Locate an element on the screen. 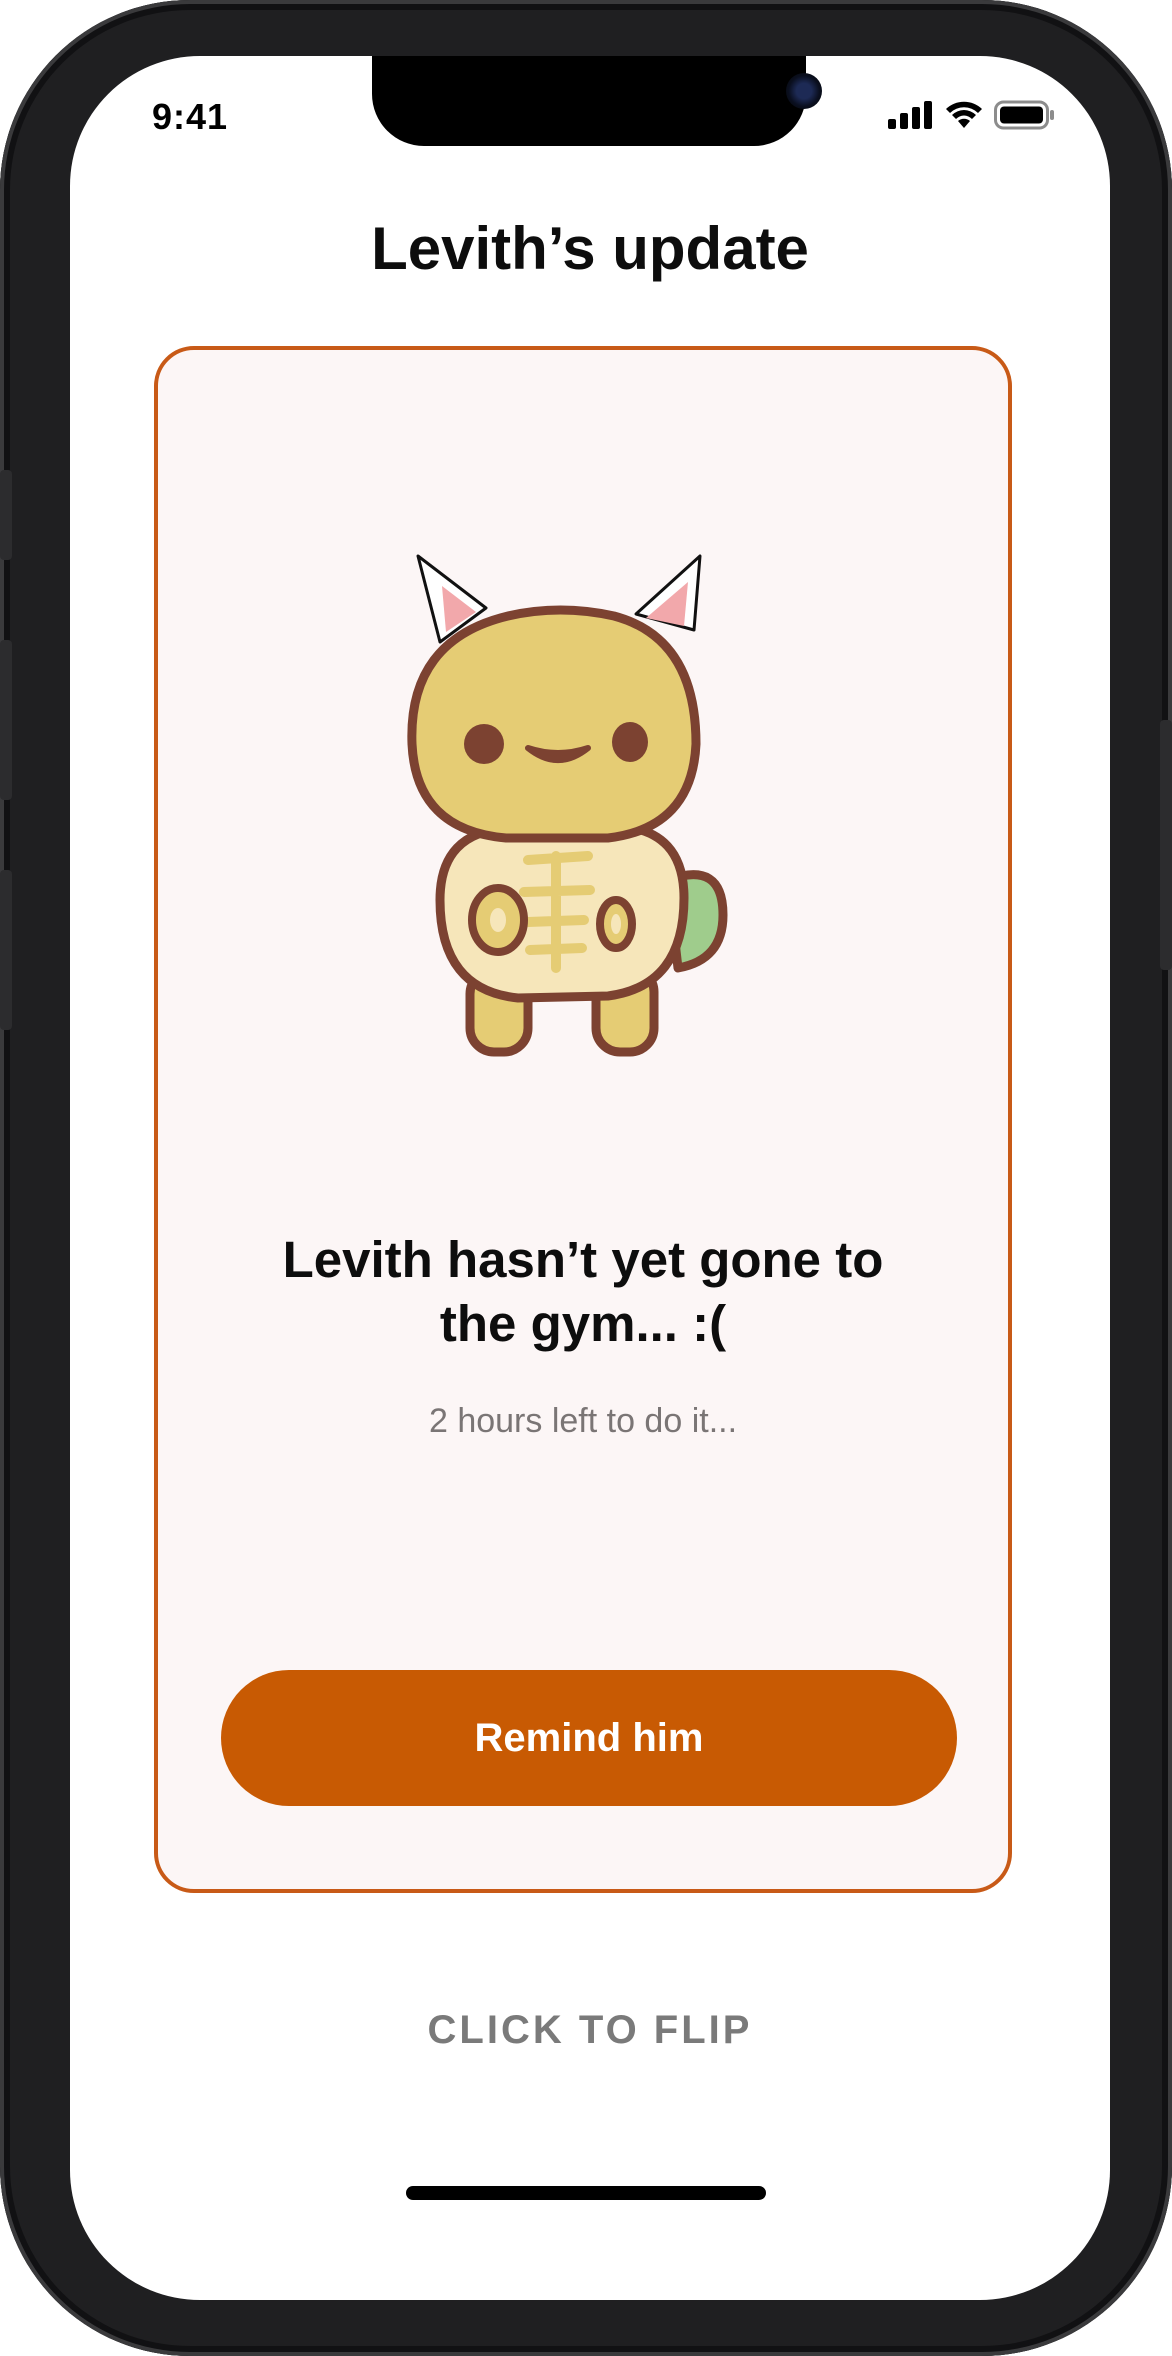  front-camera is located at coordinates (804, 91).